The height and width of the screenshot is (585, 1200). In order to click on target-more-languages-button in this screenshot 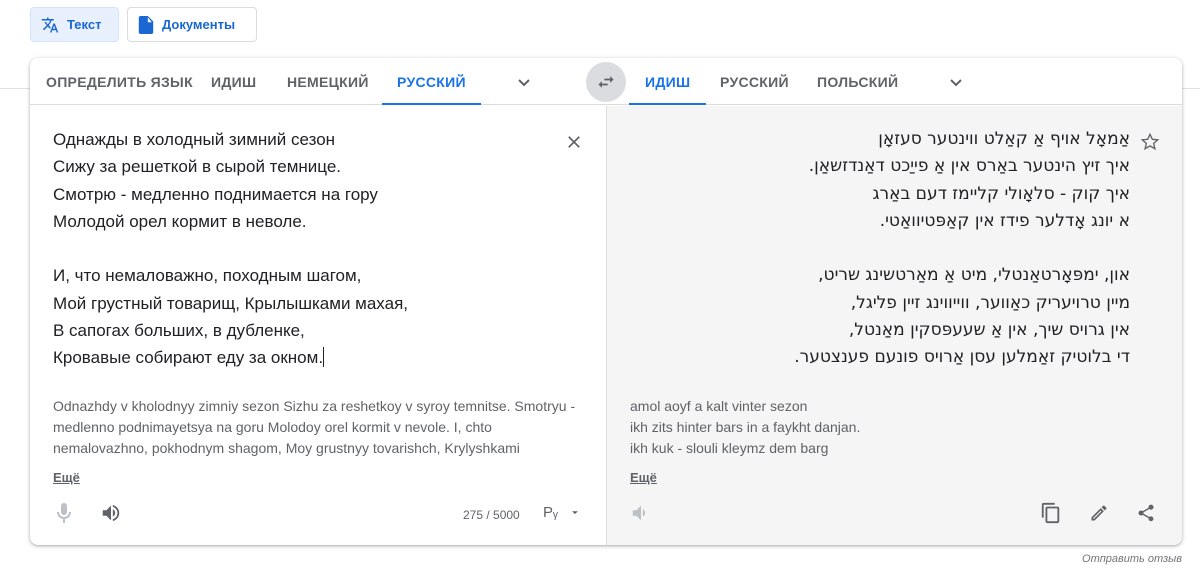, I will do `click(956, 82)`.